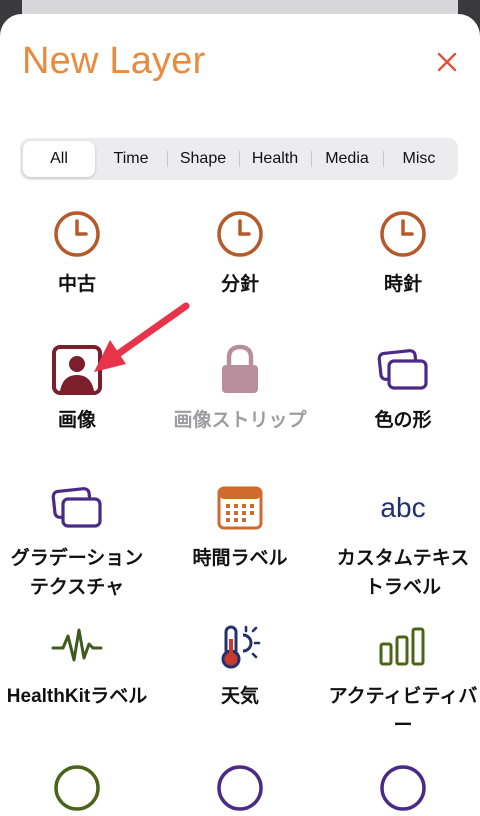 The image size is (480, 816). I want to click on layer-item-label: 画像, so click(76, 420).